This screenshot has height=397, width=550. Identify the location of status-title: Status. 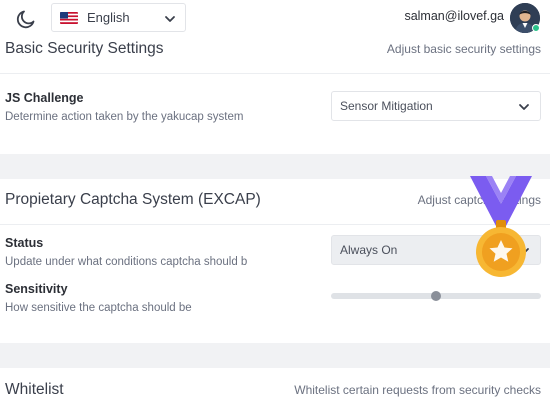
(24, 243).